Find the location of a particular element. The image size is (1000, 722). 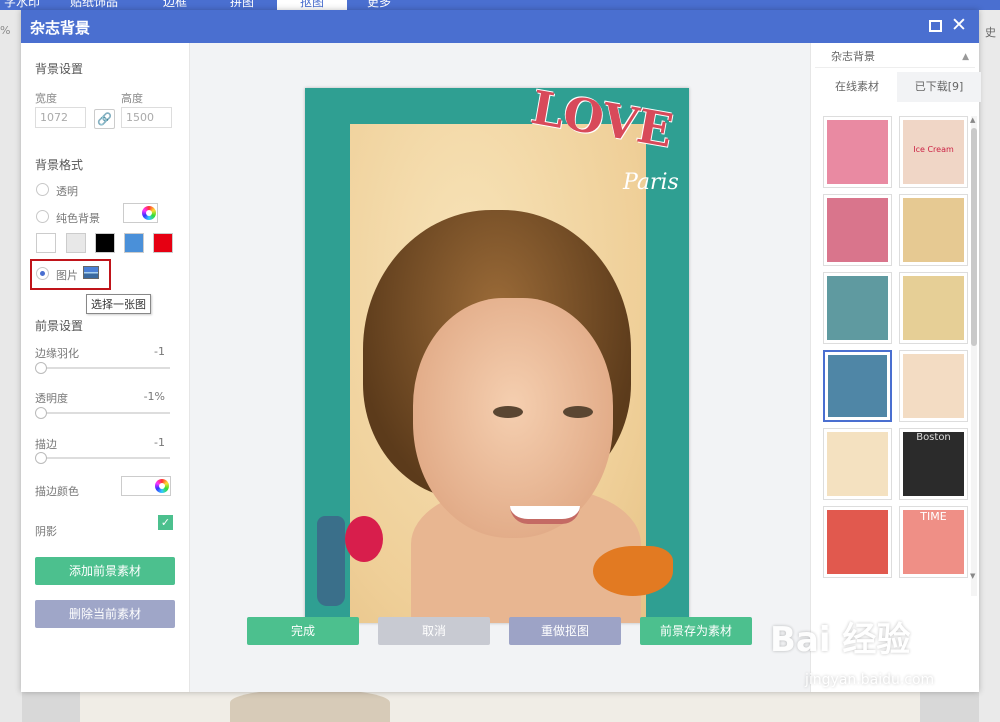

shadow-label: 阴影 is located at coordinates (46, 531).